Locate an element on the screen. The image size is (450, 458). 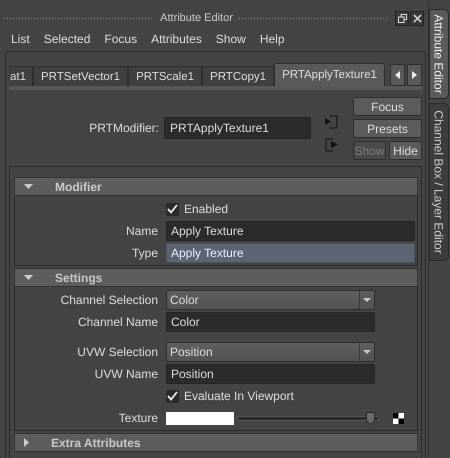
right-arrow-icon is located at coordinates (414, 75).